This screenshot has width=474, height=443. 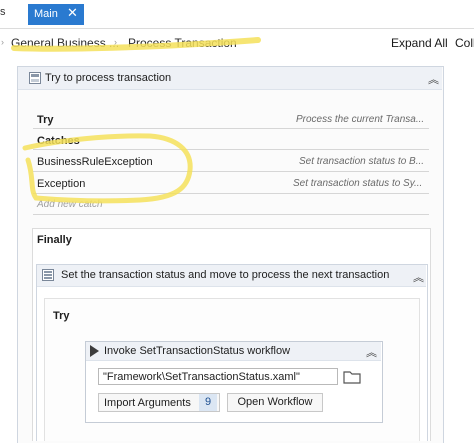 I want to click on add-new-catch-link: Add new catch, so click(x=70, y=204).